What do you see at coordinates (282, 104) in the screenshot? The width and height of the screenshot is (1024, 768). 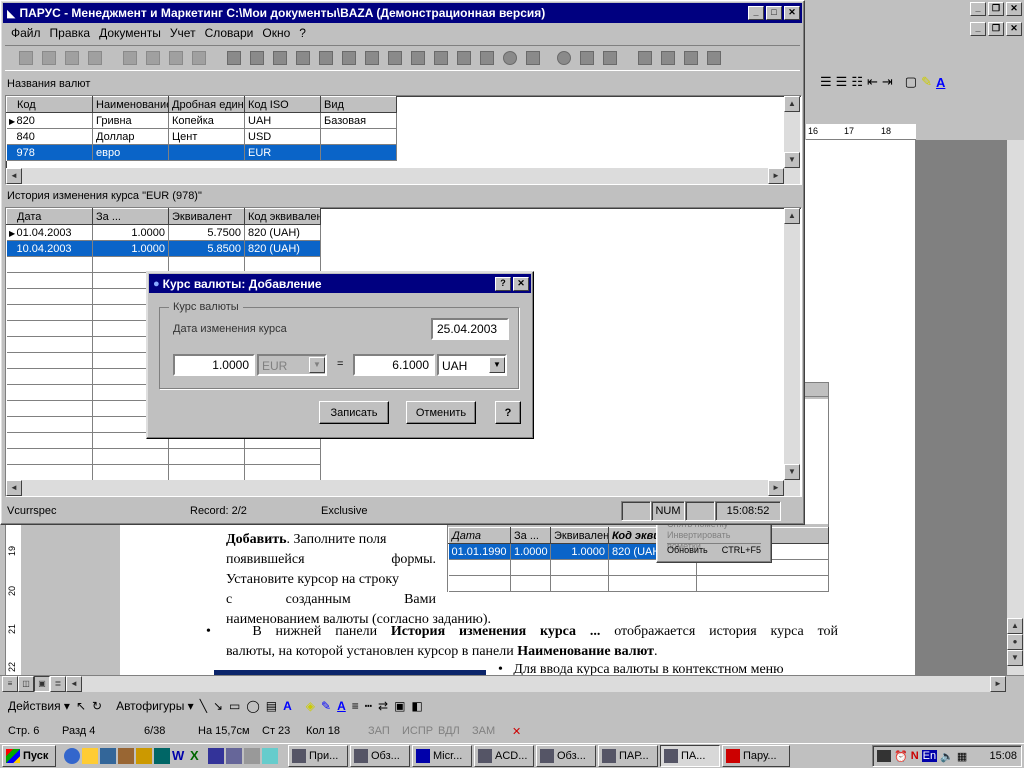 I see `col-header-iso: Код ISO` at bounding box center [282, 104].